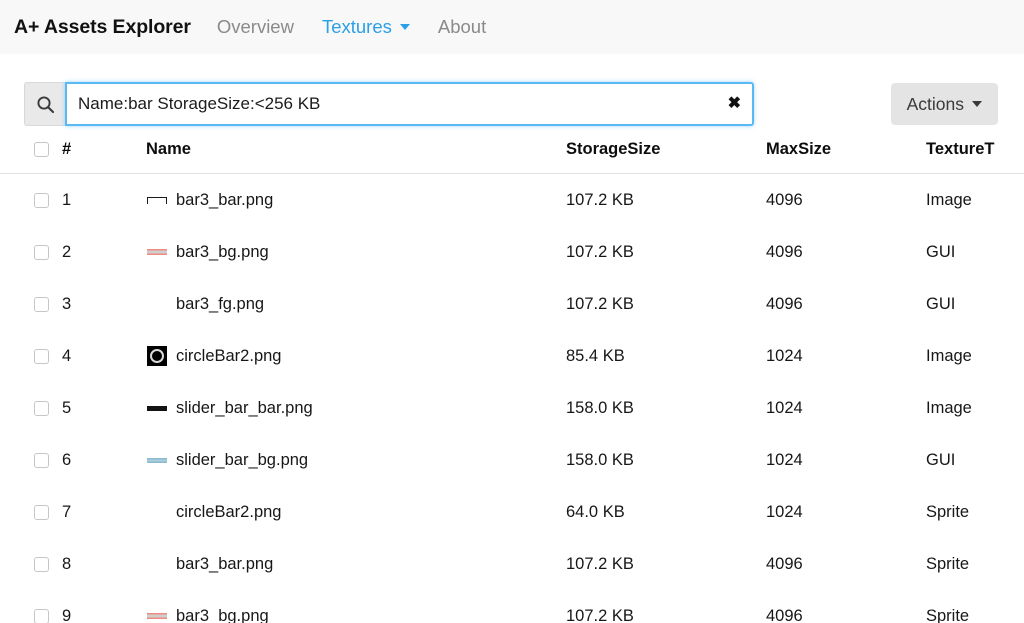  I want to click on row-name-cell: bar3_bg.png, so click(356, 252).